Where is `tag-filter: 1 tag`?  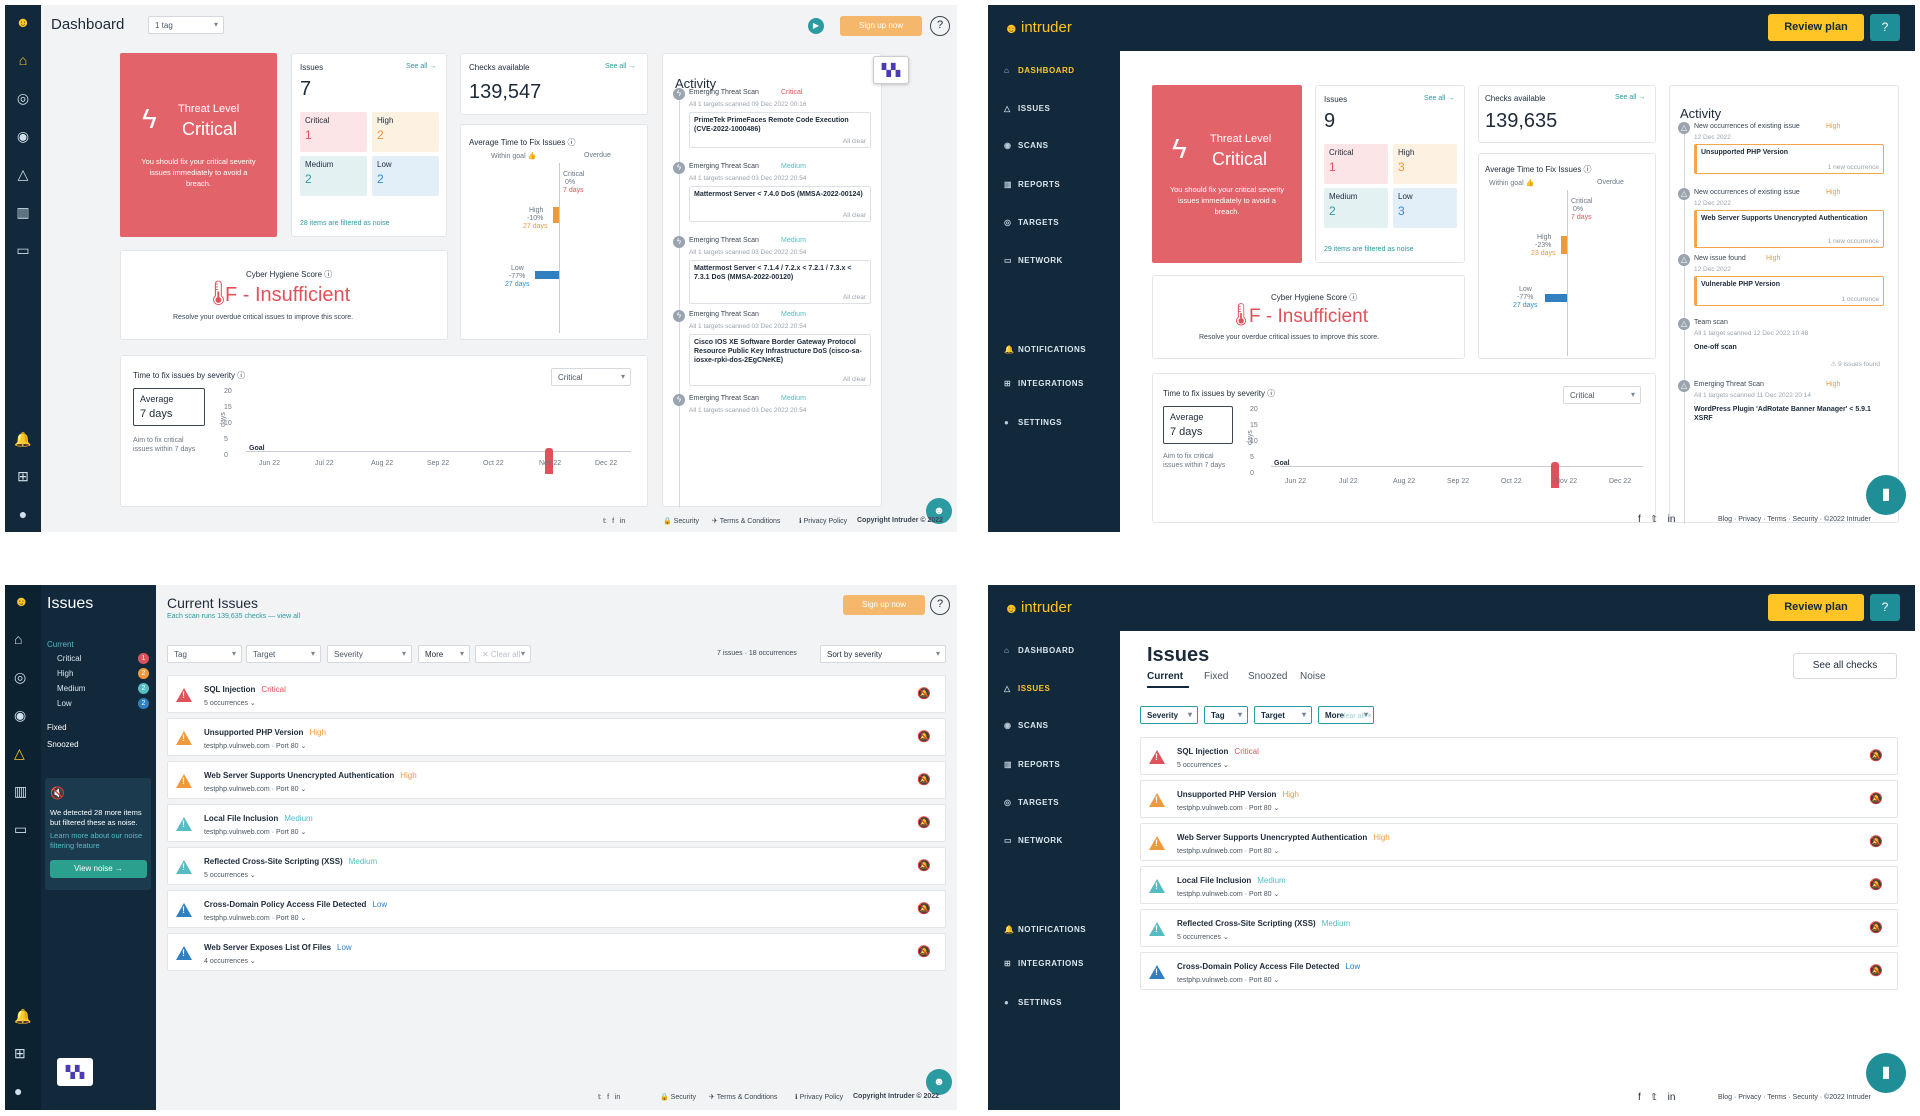 tag-filter: 1 tag is located at coordinates (186, 25).